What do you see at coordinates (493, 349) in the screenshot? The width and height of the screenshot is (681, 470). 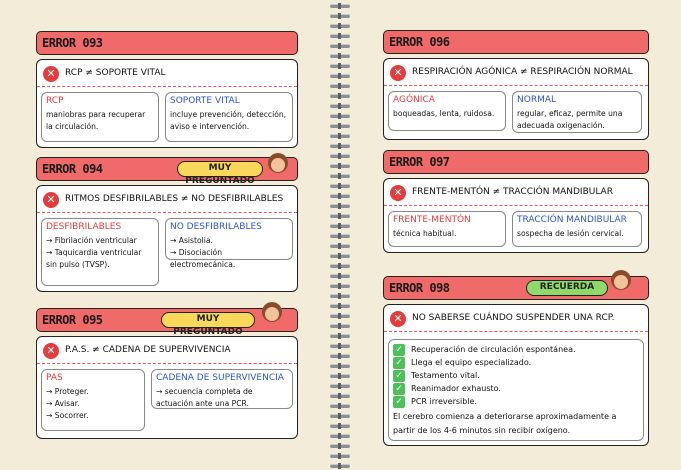 I see `checklist-text: Recuperación de circulación espontánea.` at bounding box center [493, 349].